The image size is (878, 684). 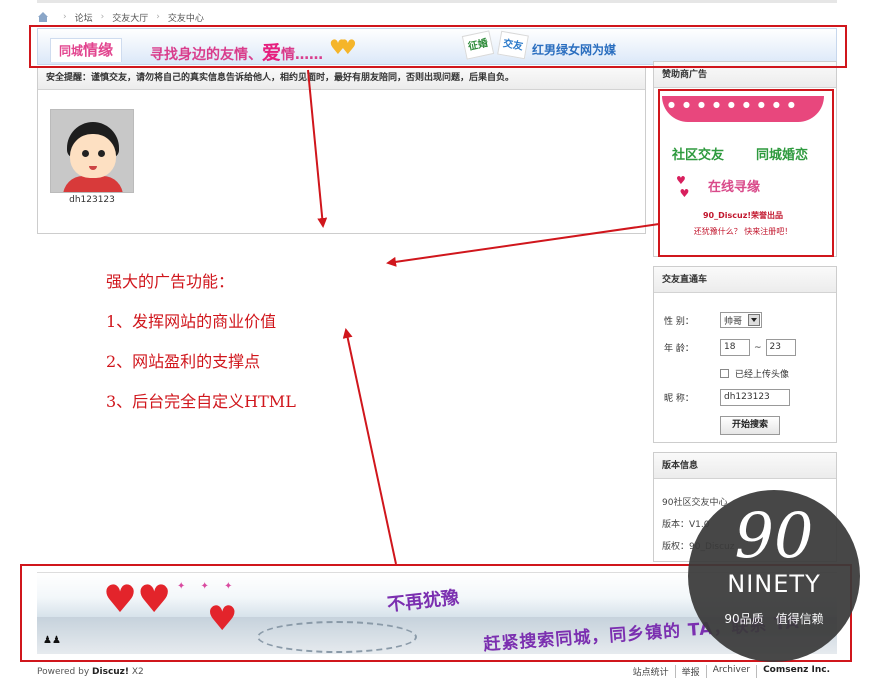 I want to click on highlight-sponsor-ad, so click(x=746, y=173).